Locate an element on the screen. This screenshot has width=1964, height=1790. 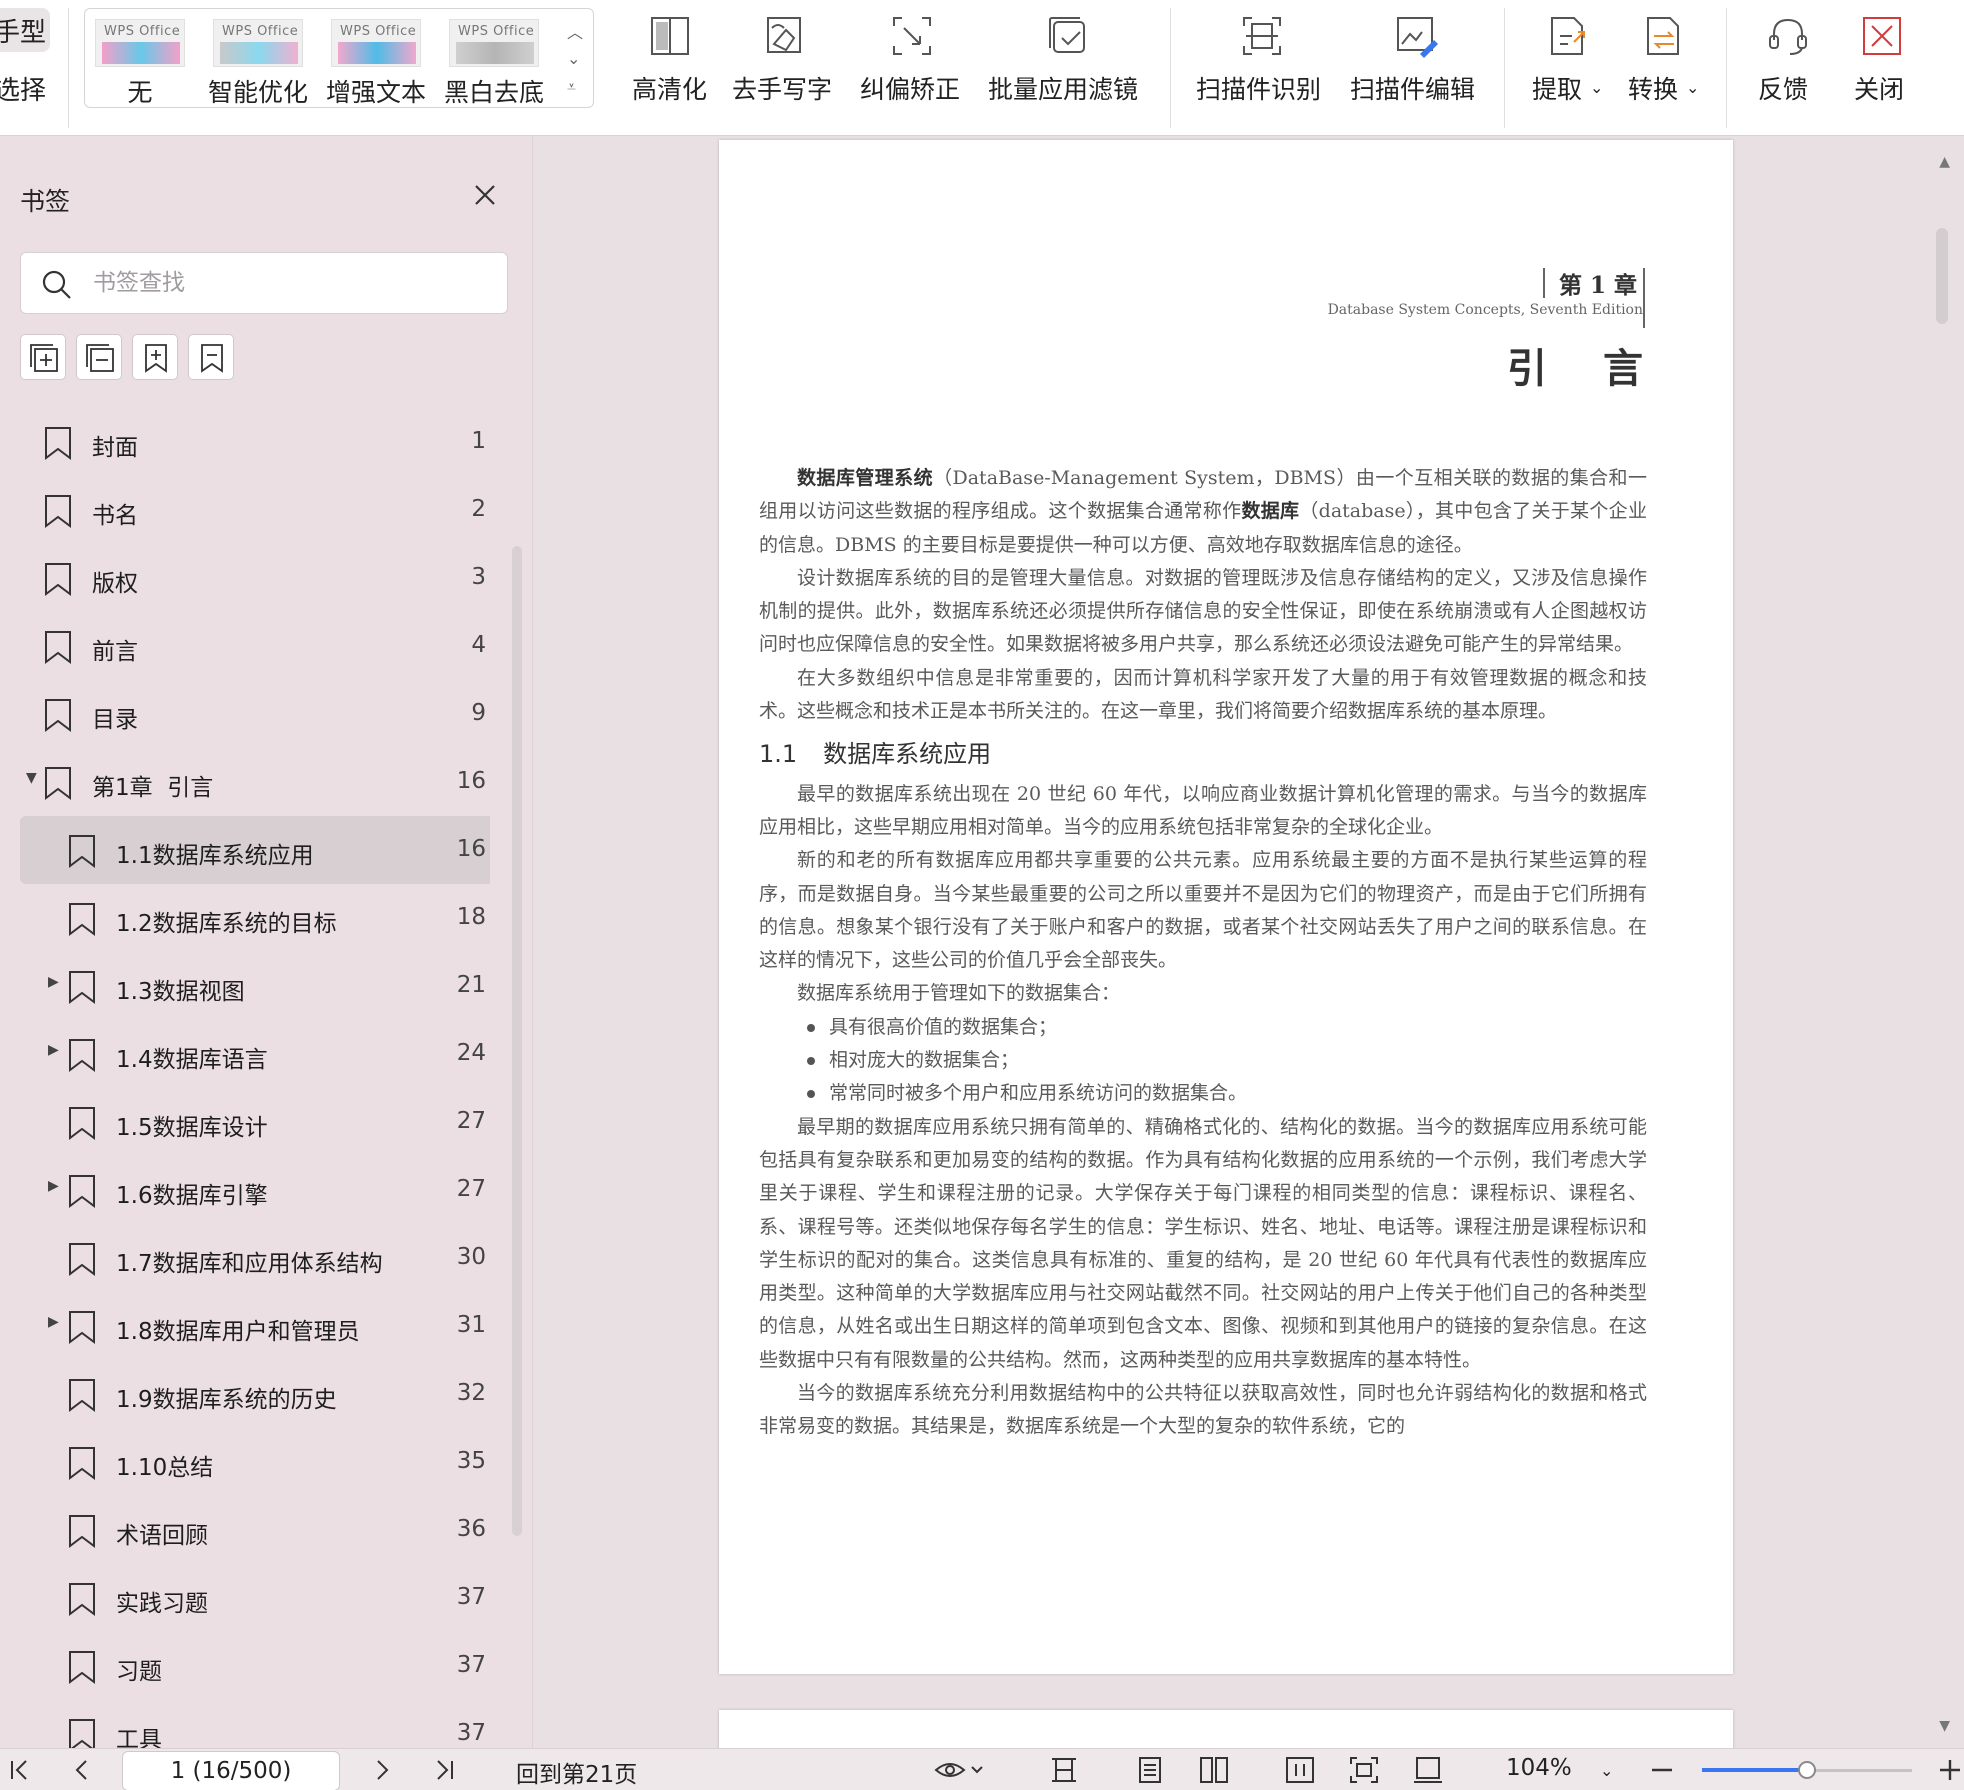
add-bookmark-button is located at coordinates (155, 357).